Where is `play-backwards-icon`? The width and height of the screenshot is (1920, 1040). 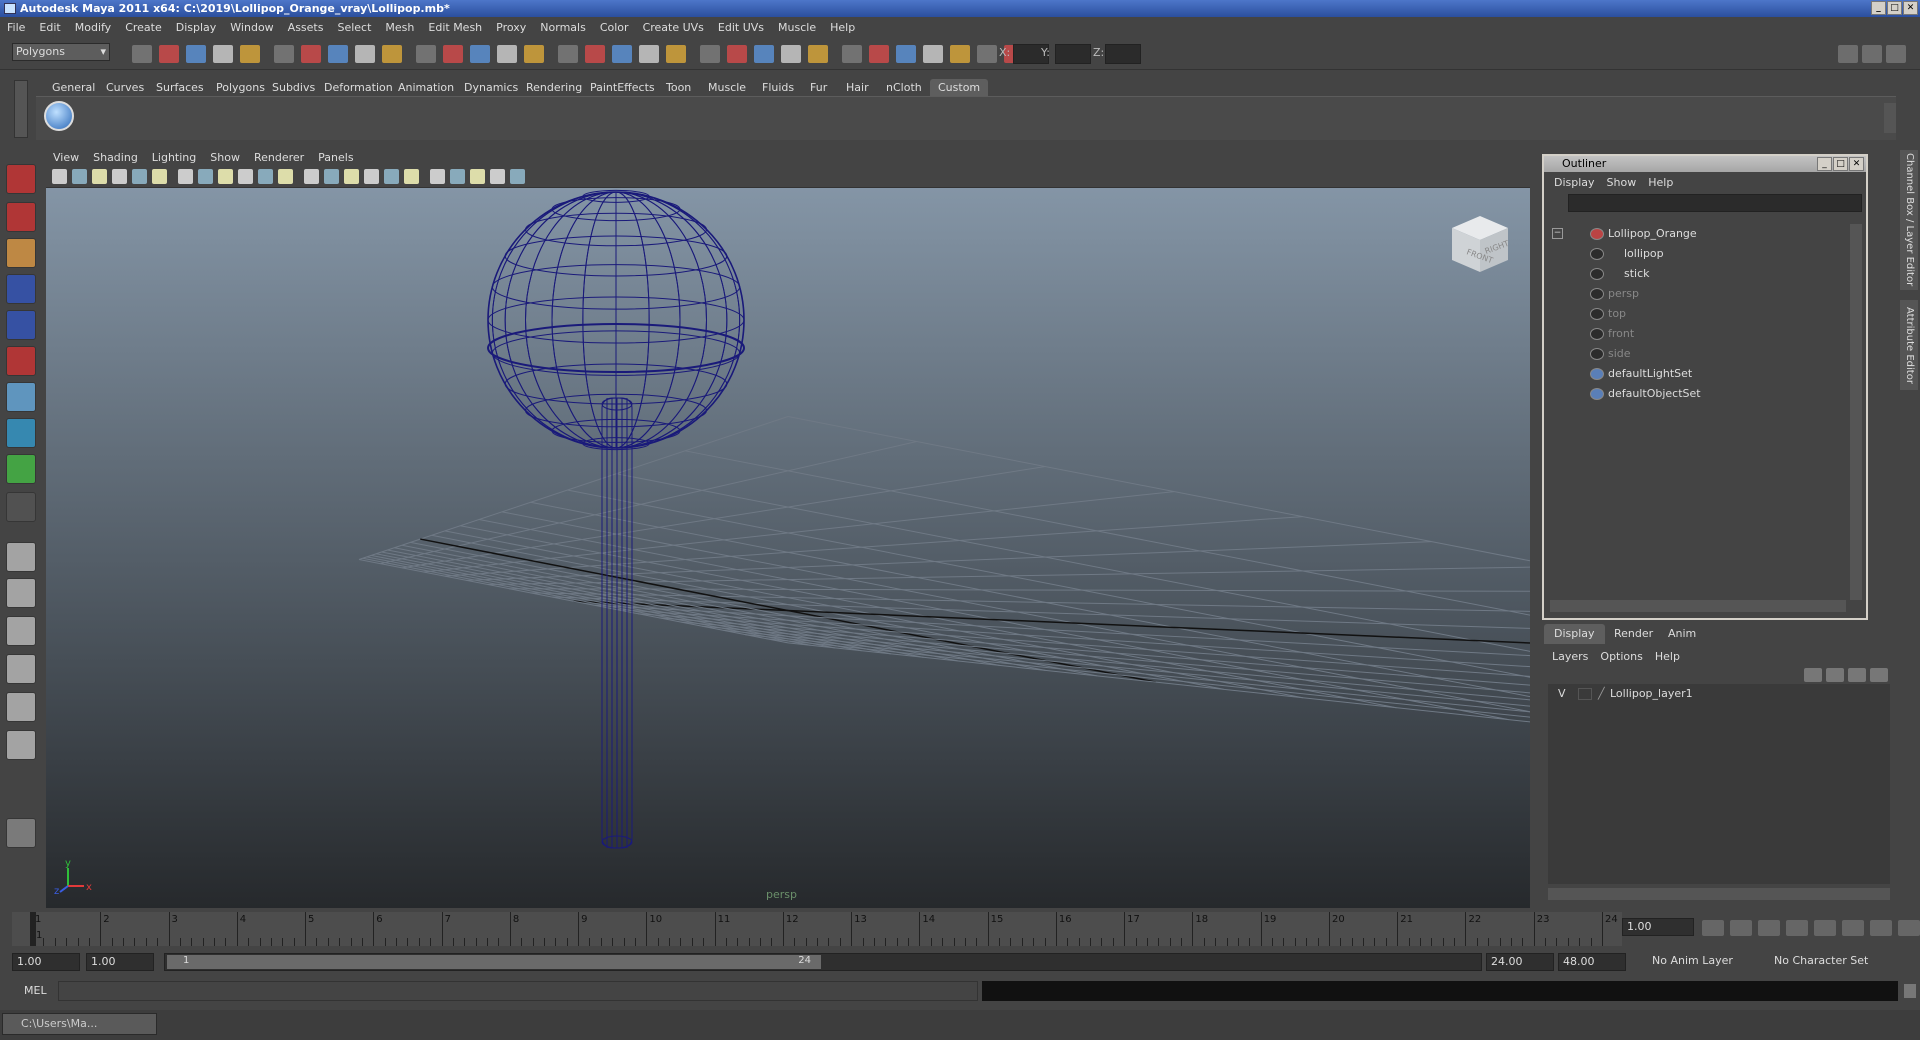
play-backwards-icon is located at coordinates (1797, 928).